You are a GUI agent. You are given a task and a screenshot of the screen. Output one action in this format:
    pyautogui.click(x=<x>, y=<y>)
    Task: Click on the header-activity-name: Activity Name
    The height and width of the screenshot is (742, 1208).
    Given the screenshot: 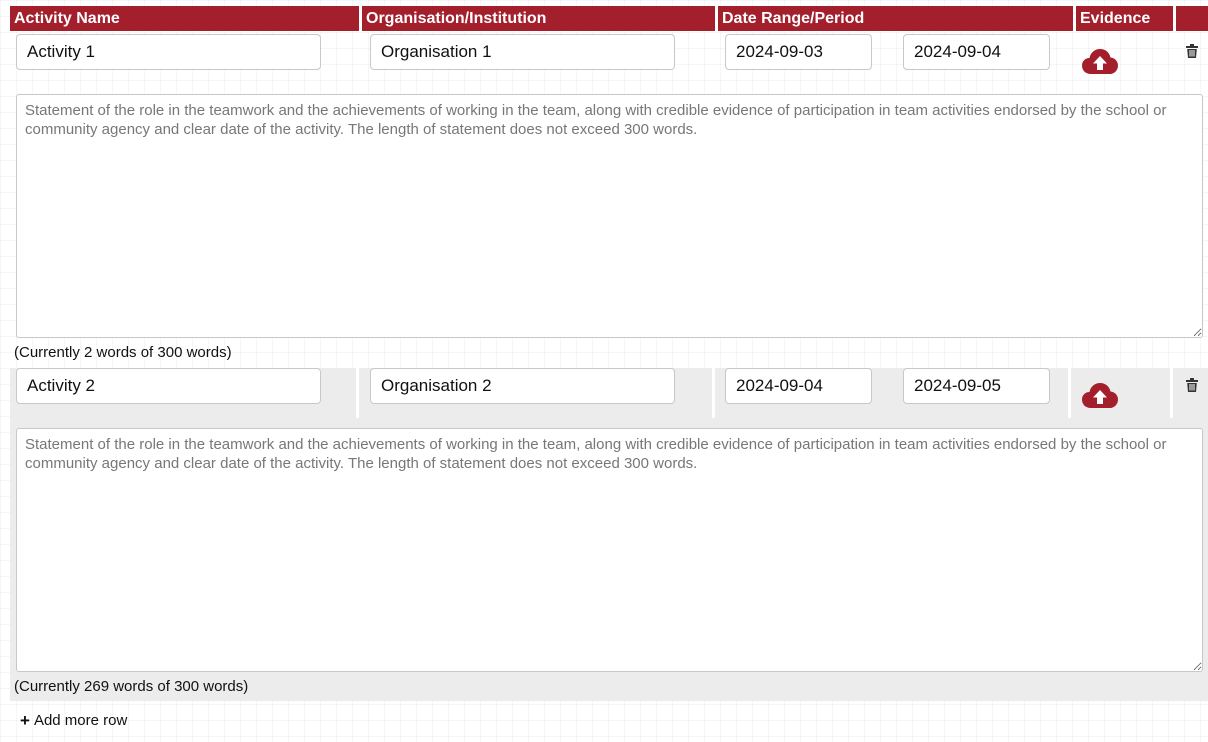 What is the action you would take?
    pyautogui.click(x=186, y=18)
    